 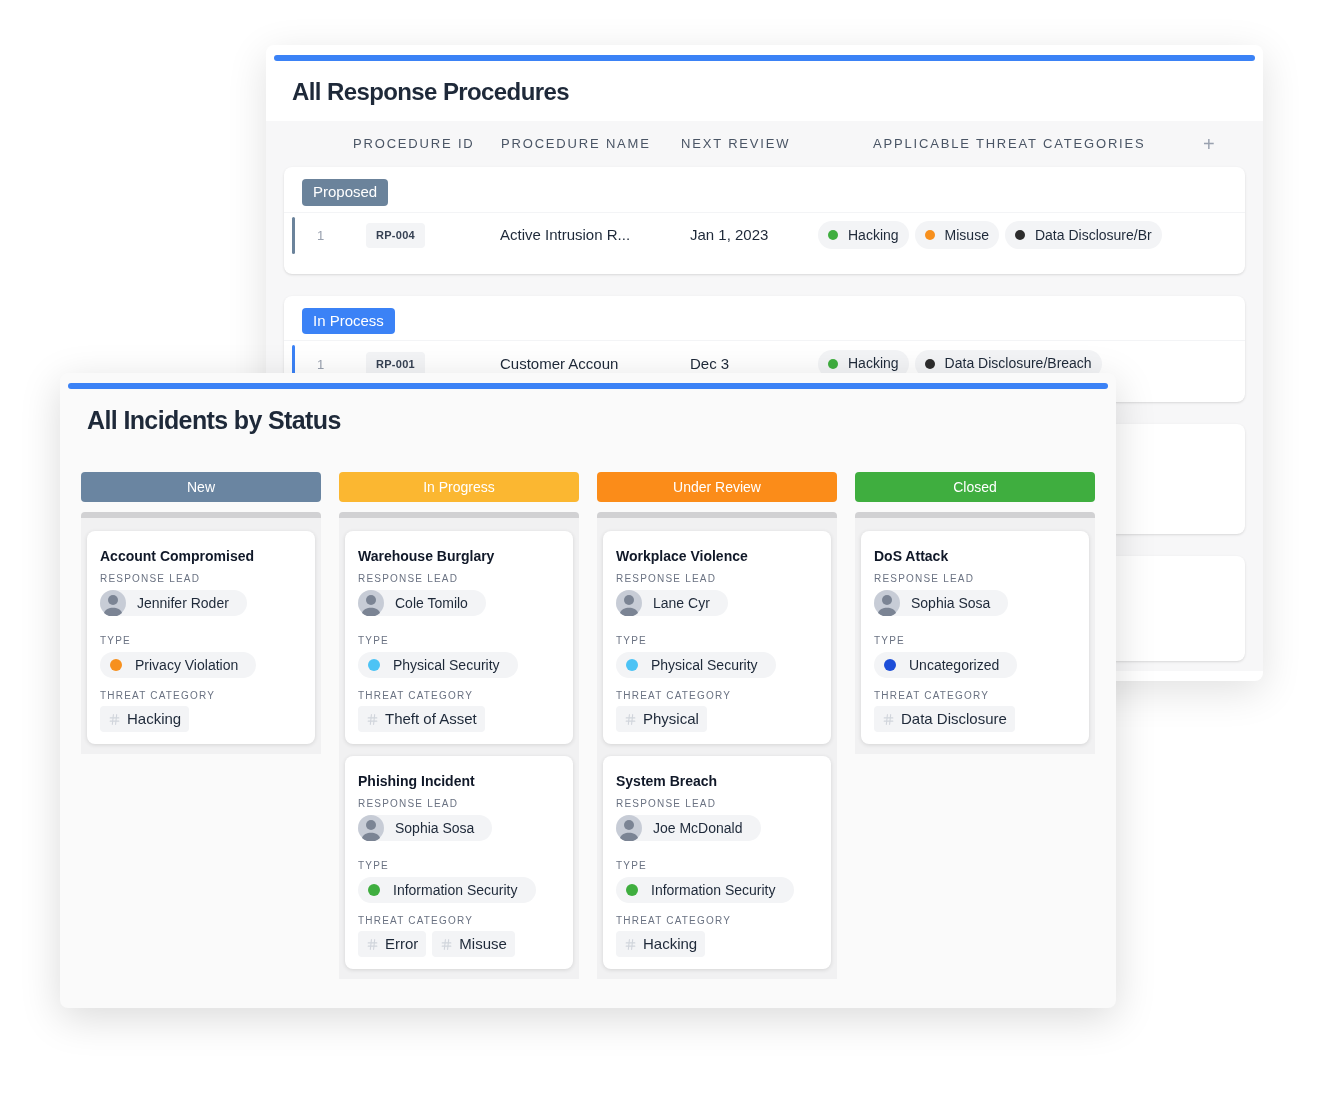 I want to click on column-header: PROCEDURE NAME, so click(x=576, y=144).